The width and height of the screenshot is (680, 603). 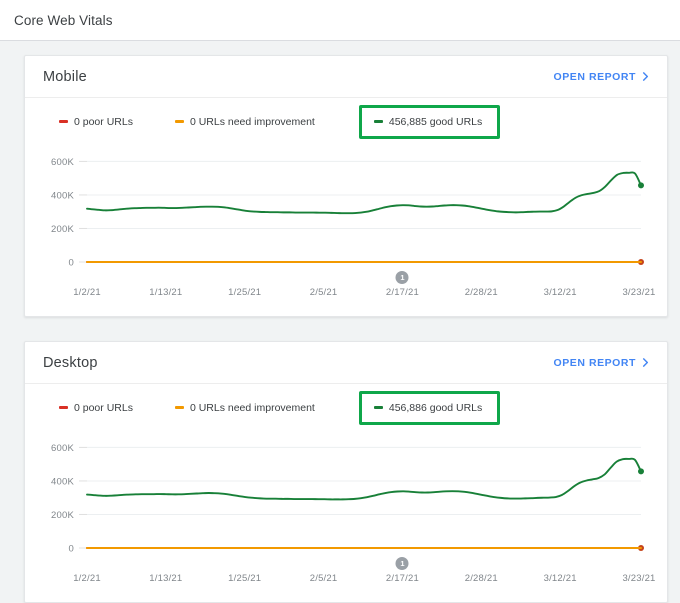 I want to click on legend-item-good-mobile: 456,885 good URLs, so click(x=429, y=121).